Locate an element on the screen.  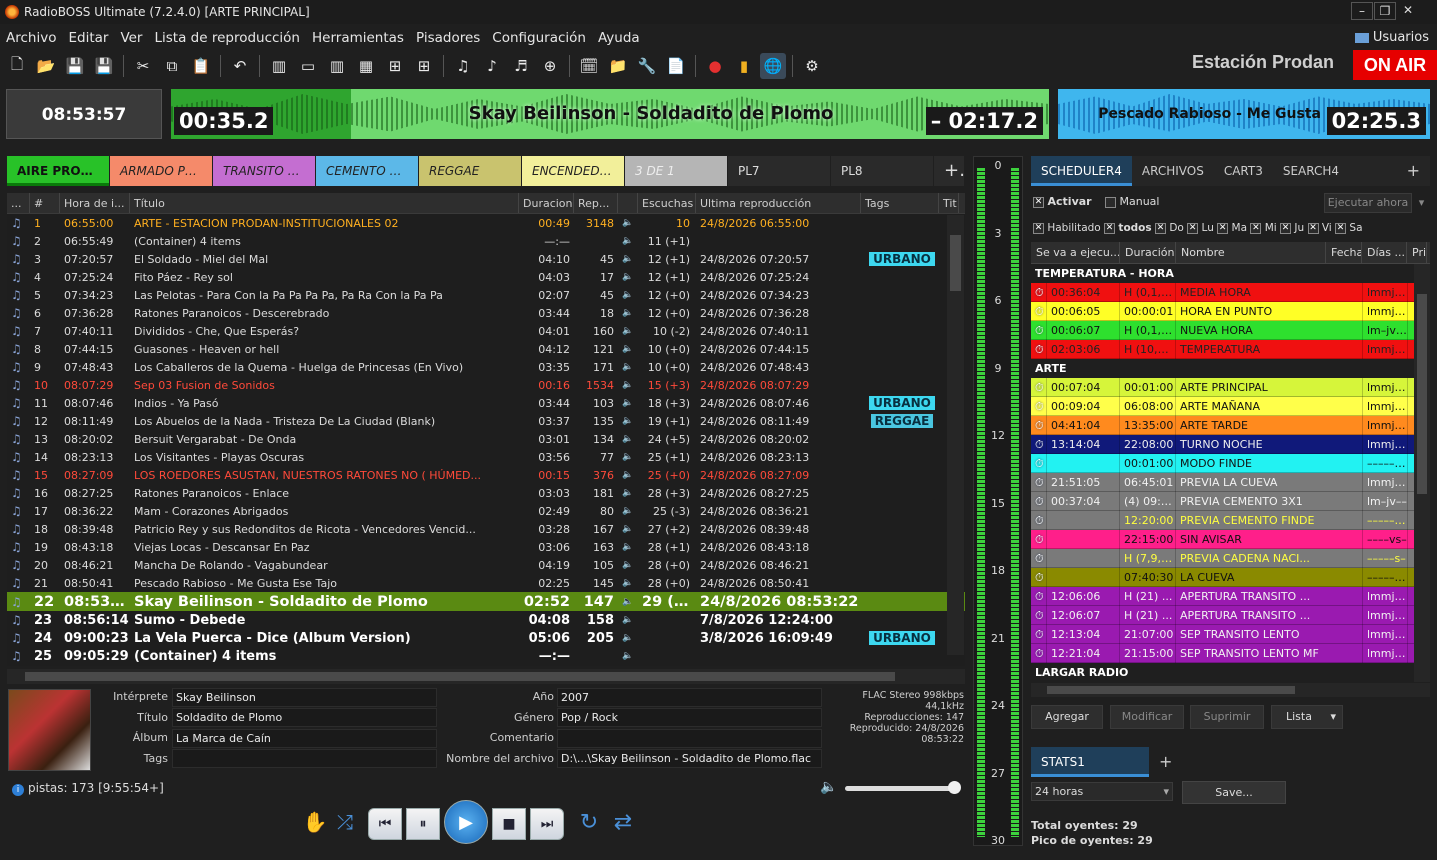
menu-lista: Lista de reproducción is located at coordinates (227, 38).